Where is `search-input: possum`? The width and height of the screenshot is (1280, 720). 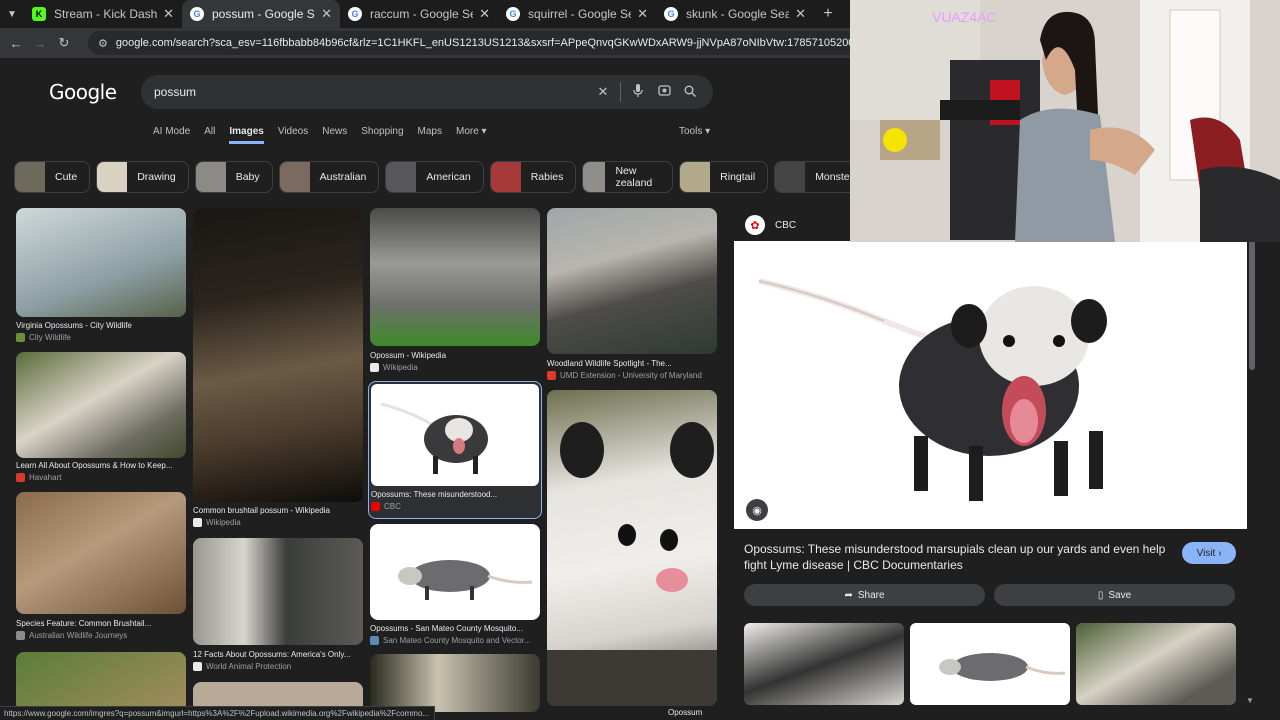
search-input: possum is located at coordinates (372, 92).